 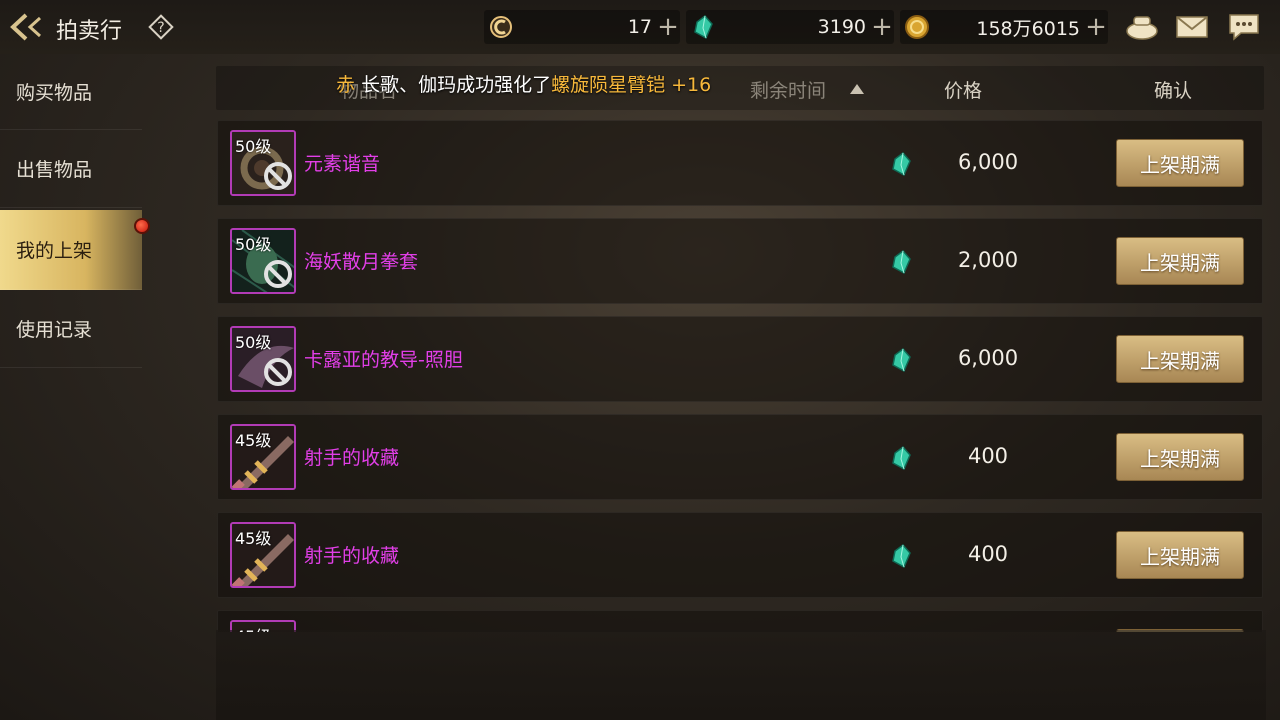 I want to click on listing-row: 50级元素谐音 6,000 上架期满, so click(x=740, y=163).